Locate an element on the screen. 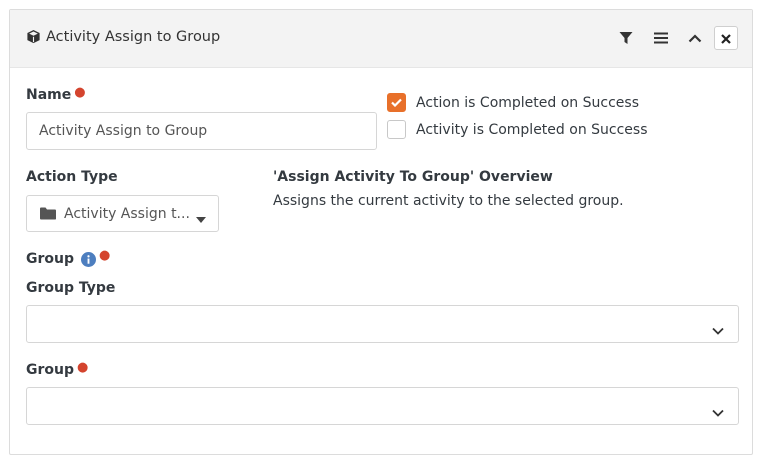 The image size is (763, 466). activity-completed-checkbox-row: Activity is Completed on Success is located at coordinates (517, 129).